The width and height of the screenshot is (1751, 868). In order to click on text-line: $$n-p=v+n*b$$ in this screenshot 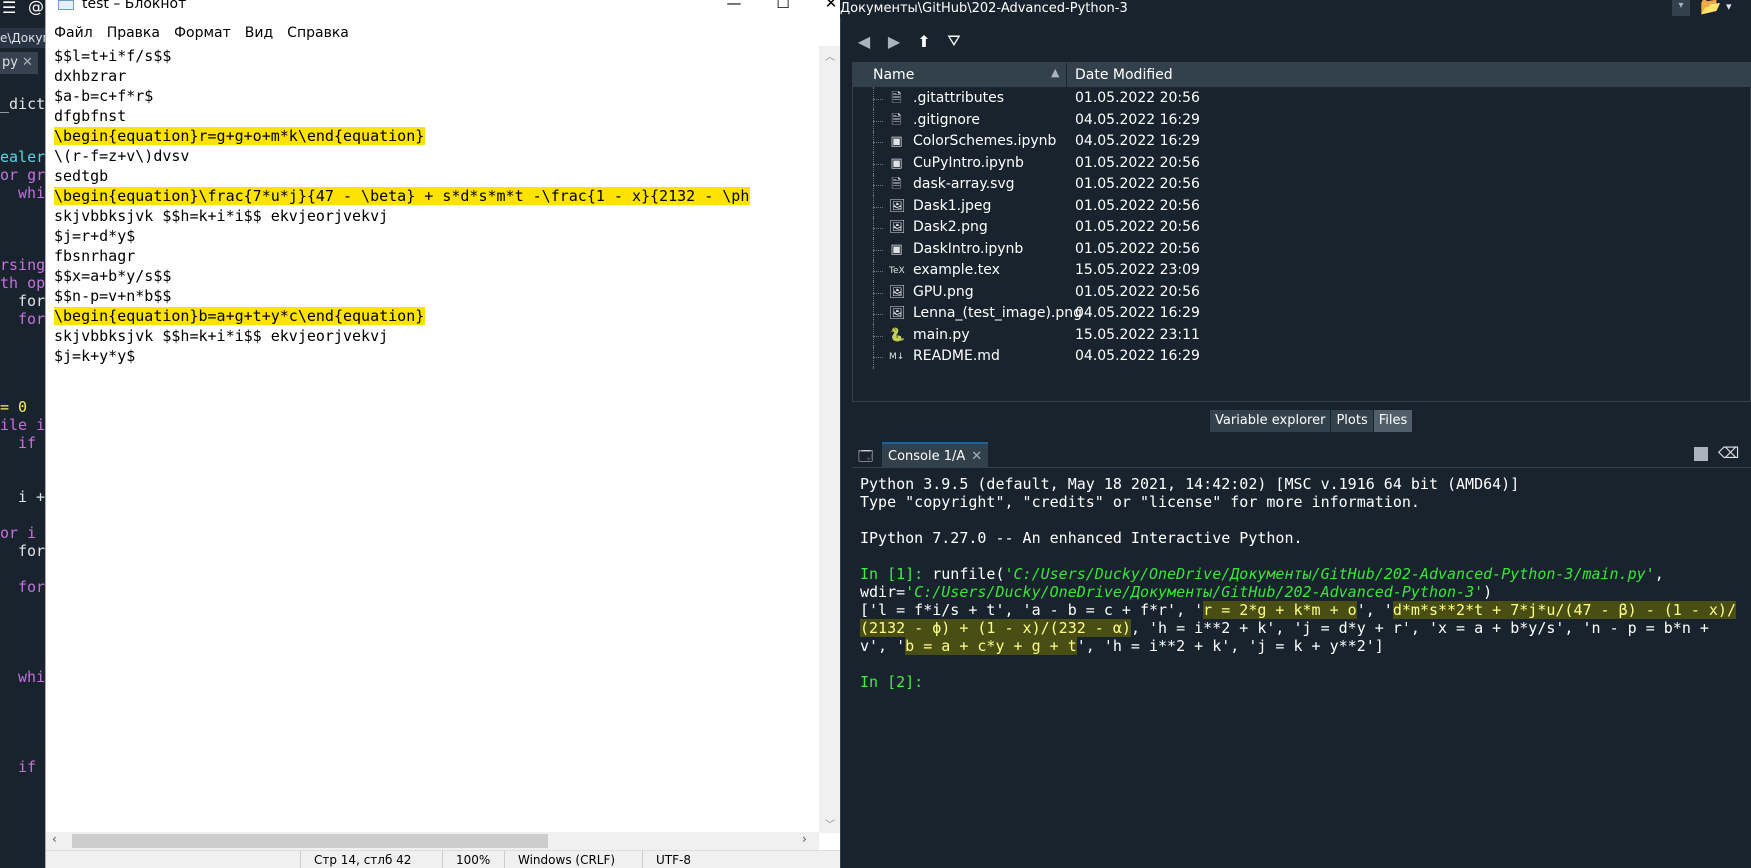, I will do `click(113, 296)`.